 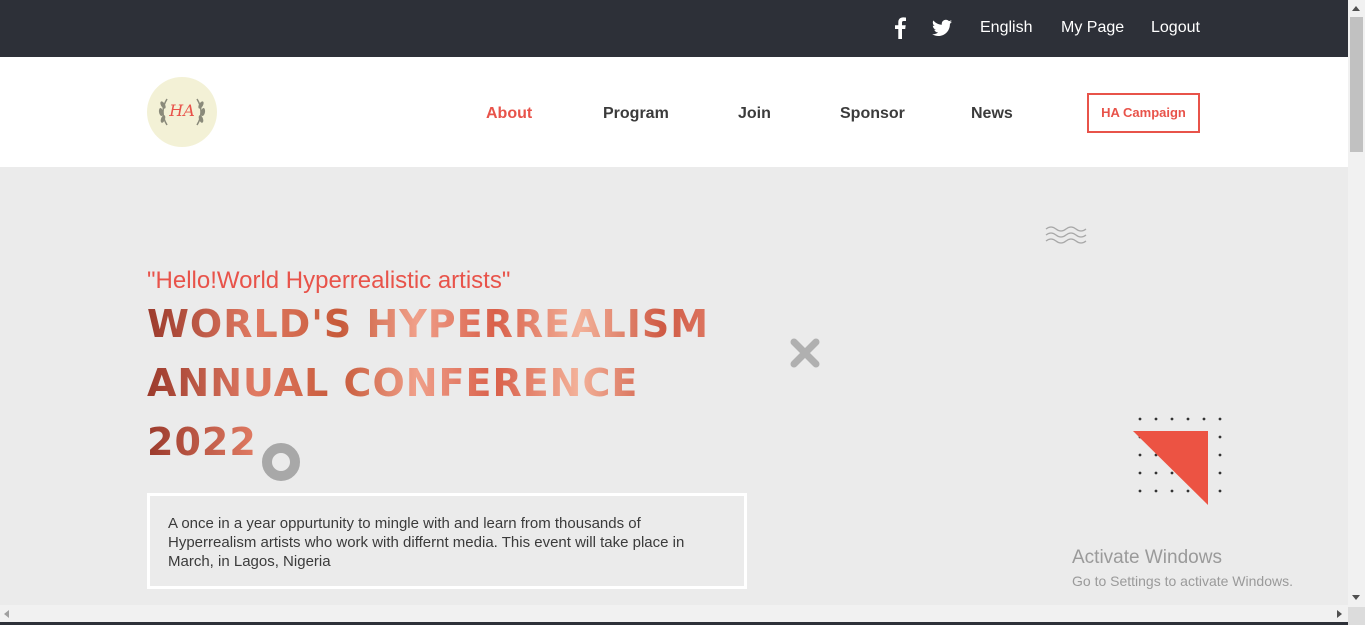 I want to click on top-bar: English My Page Logout, so click(x=674, y=28).